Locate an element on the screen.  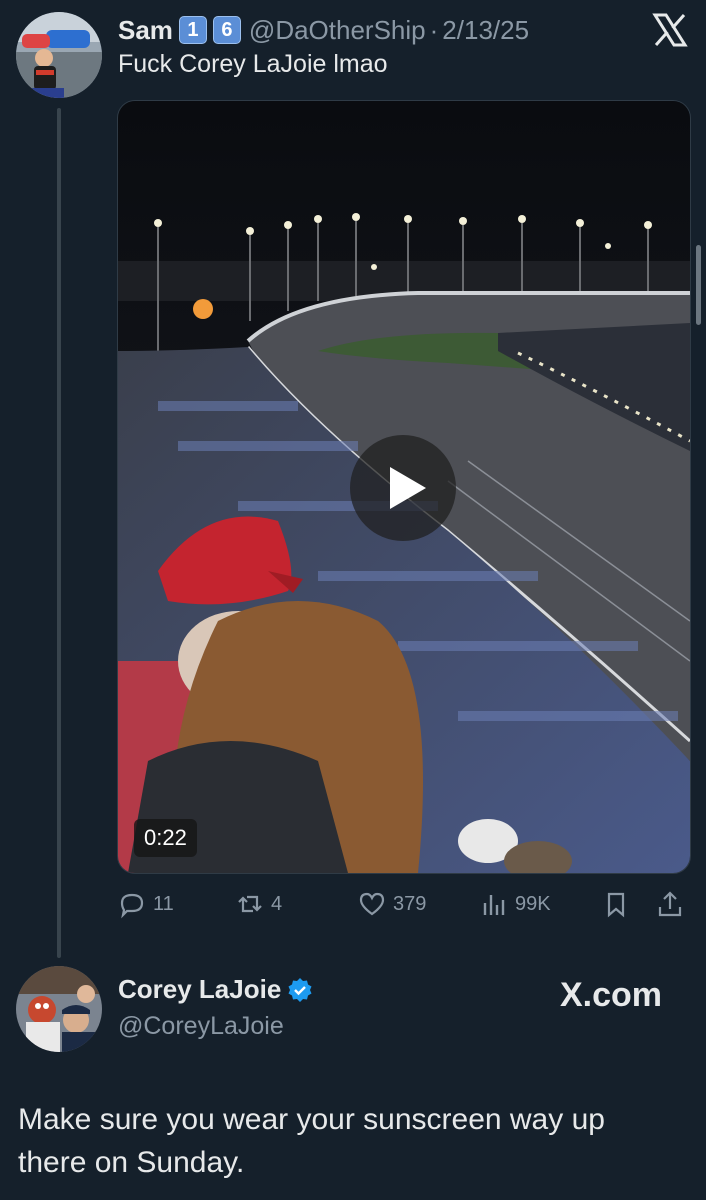
x-com-text: X.com is located at coordinates (611, 995).